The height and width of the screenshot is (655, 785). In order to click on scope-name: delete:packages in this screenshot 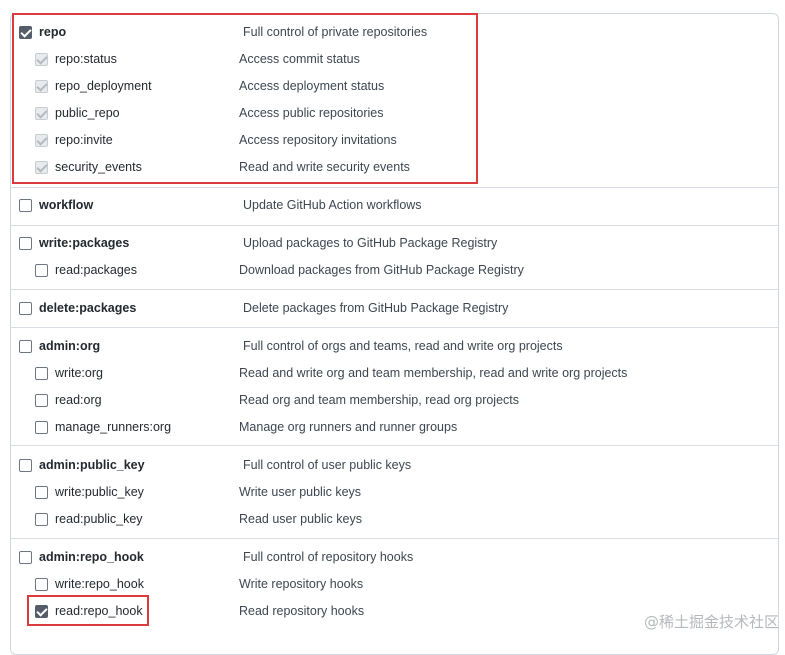, I will do `click(88, 308)`.